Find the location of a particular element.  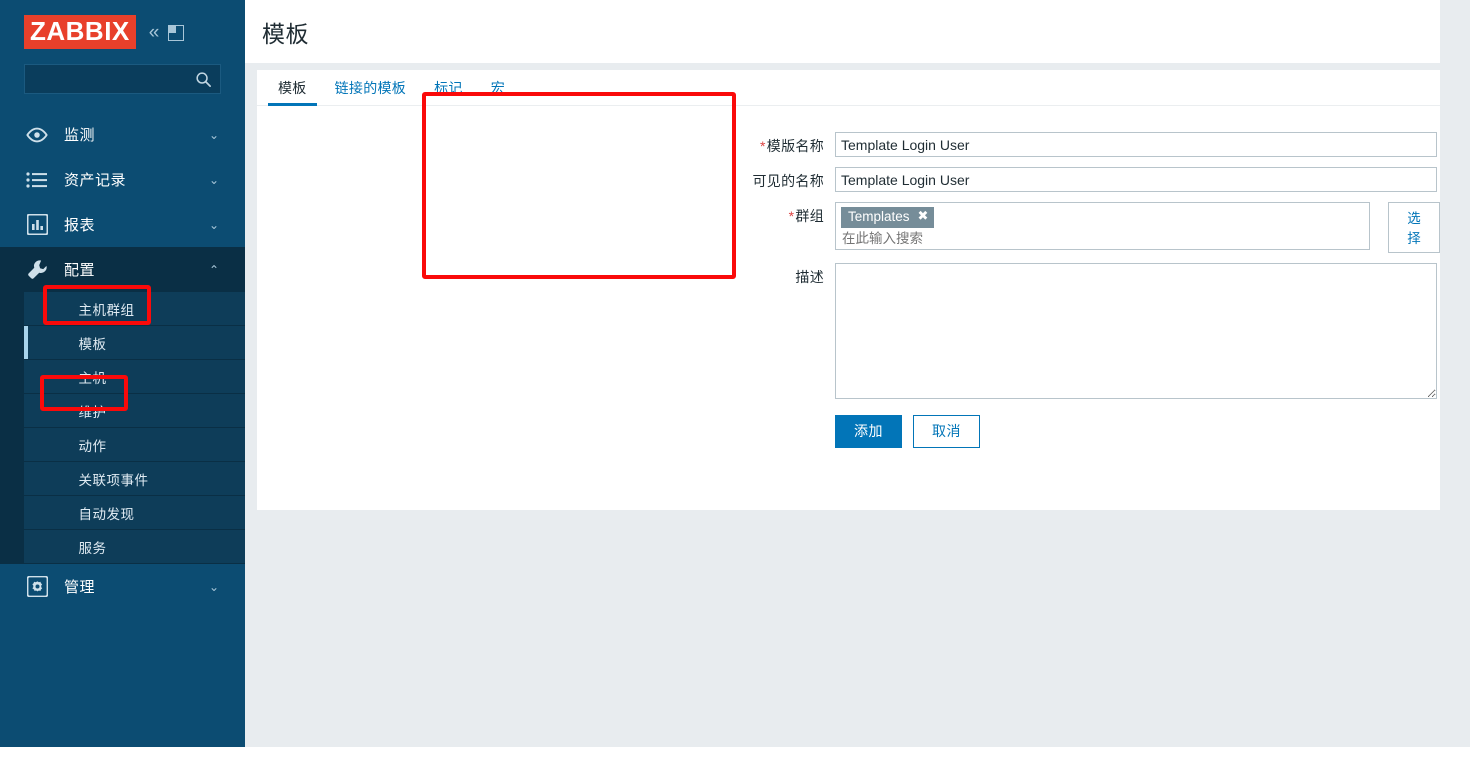

sidebar-item-reports: 报表 ⌄ is located at coordinates (122, 224).